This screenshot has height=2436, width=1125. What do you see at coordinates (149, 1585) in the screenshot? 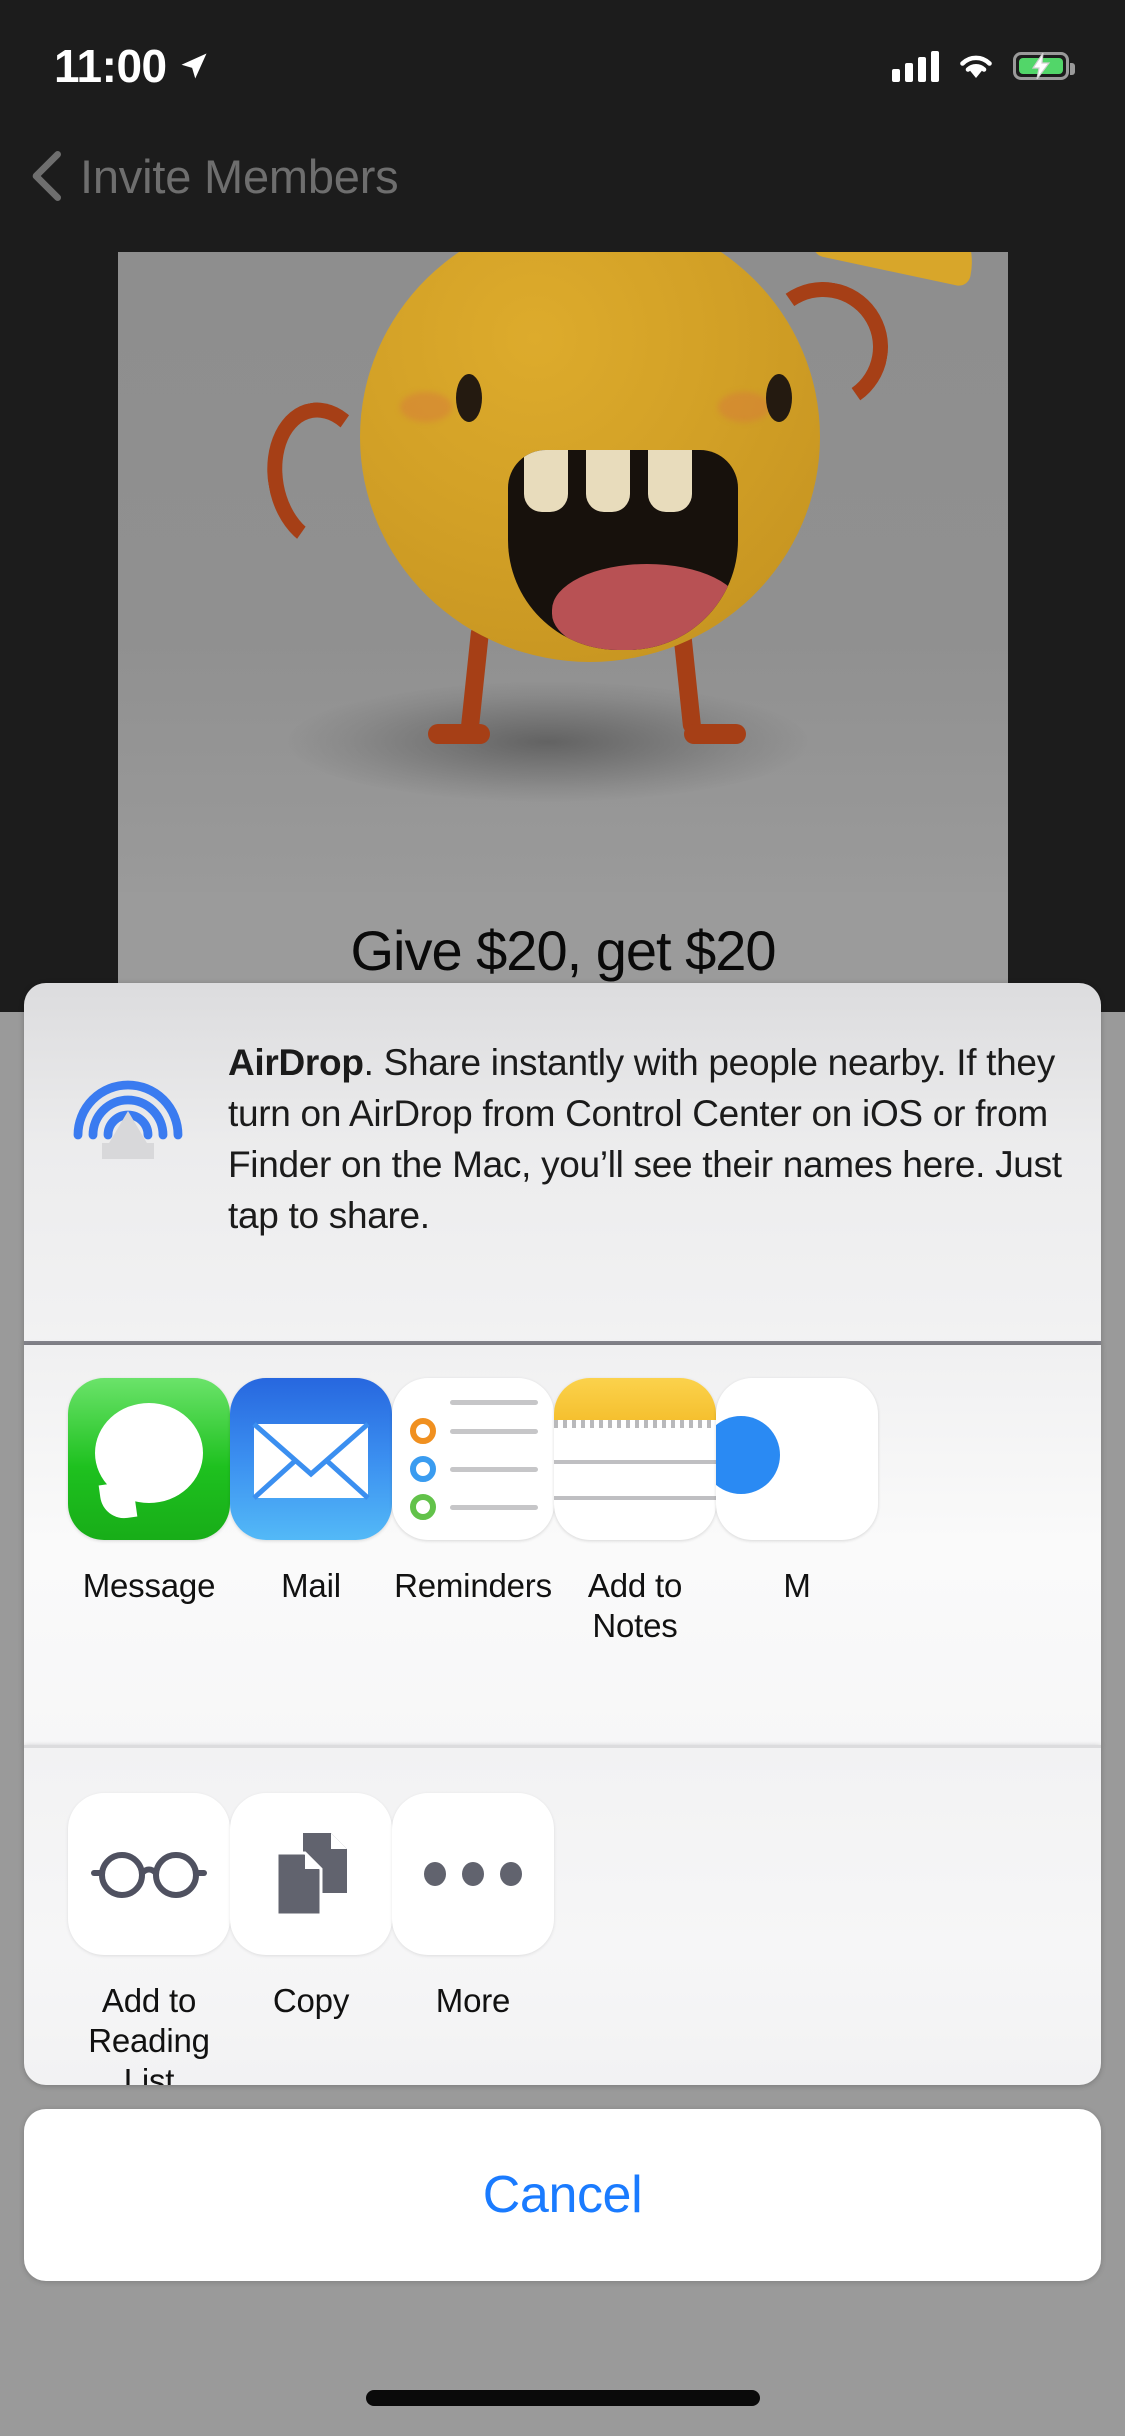
I see `share-target-label: Message` at bounding box center [149, 1585].